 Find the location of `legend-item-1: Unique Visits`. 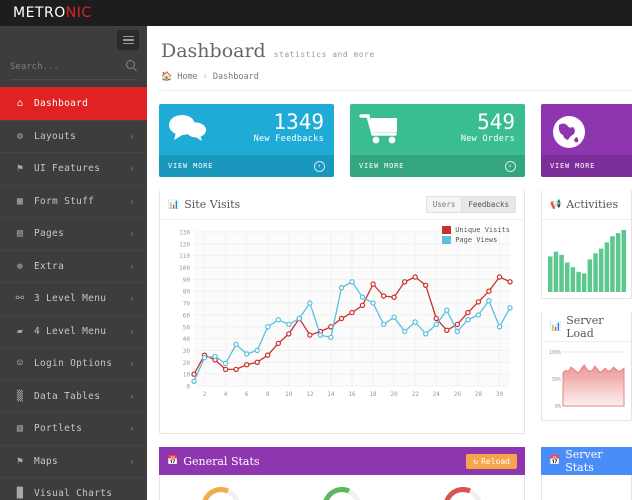

legend-item-1: Unique Visits is located at coordinates (476, 230).